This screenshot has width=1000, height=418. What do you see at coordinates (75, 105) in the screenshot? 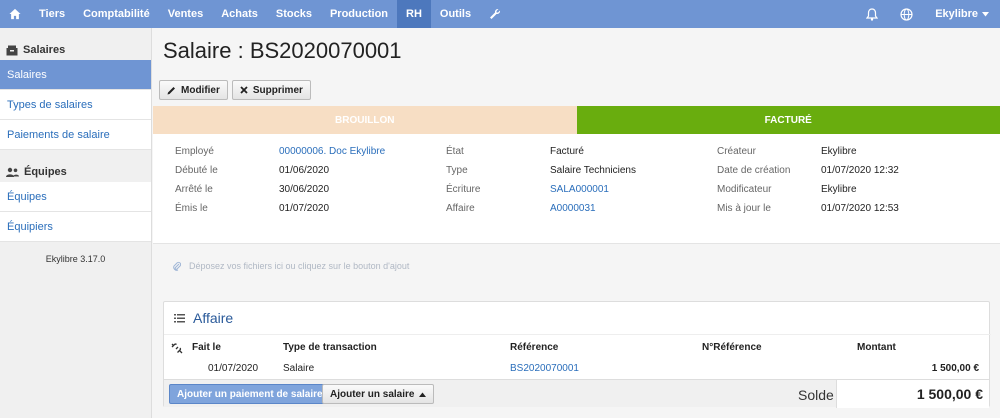
I see `sidebar-item-types-de-salaires: Types de salaires` at bounding box center [75, 105].